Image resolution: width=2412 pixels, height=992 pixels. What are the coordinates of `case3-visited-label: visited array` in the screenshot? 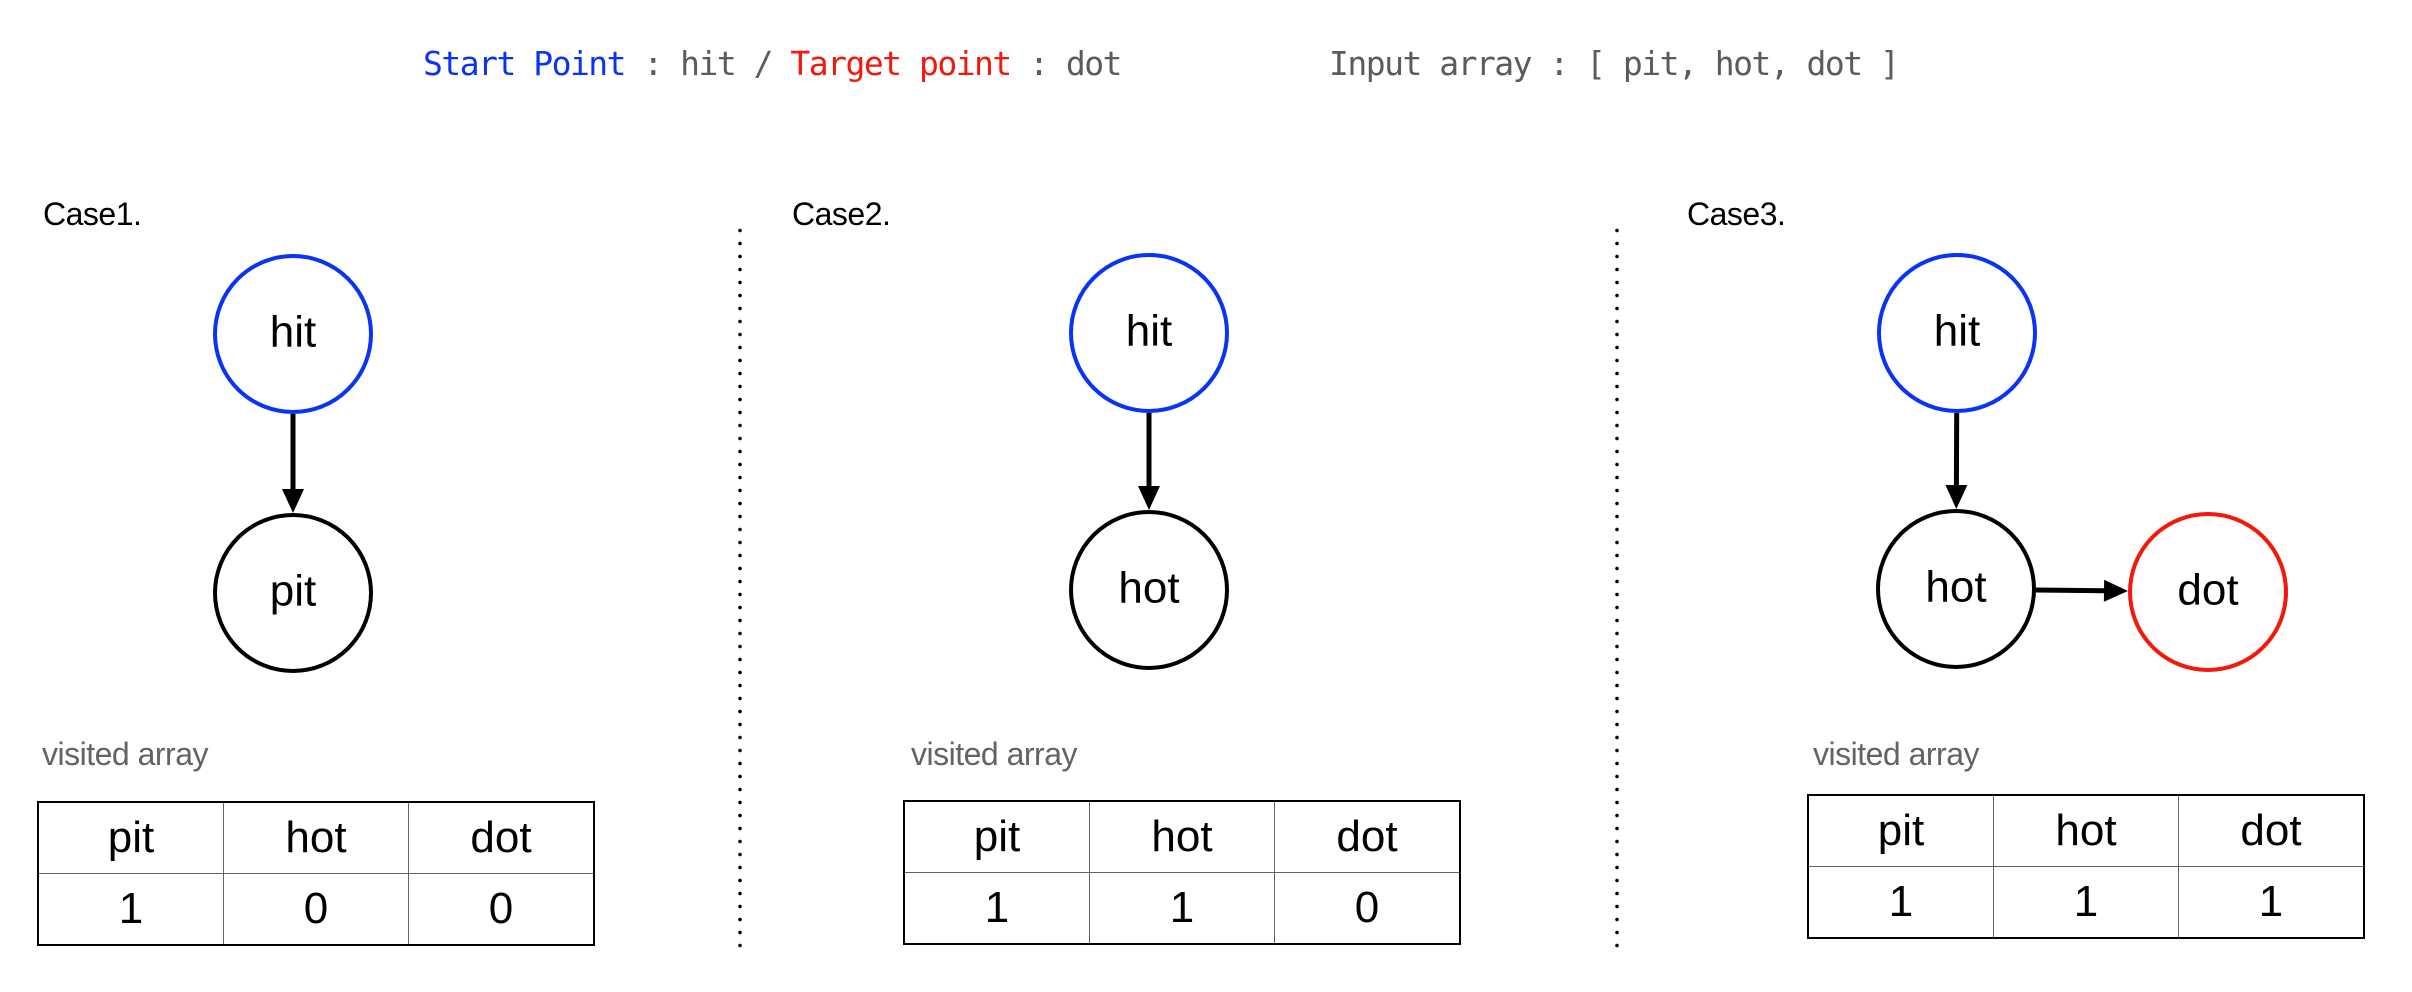 It's located at (1896, 754).